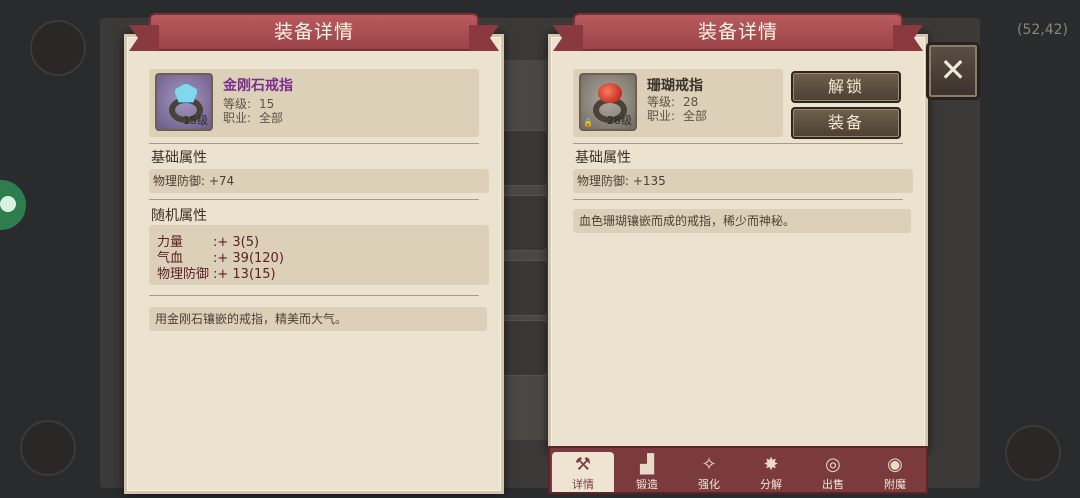 Image resolution: width=1080 pixels, height=498 pixels. Describe the element at coordinates (675, 86) in the screenshot. I see `item-name: 珊瑚戒指` at that location.